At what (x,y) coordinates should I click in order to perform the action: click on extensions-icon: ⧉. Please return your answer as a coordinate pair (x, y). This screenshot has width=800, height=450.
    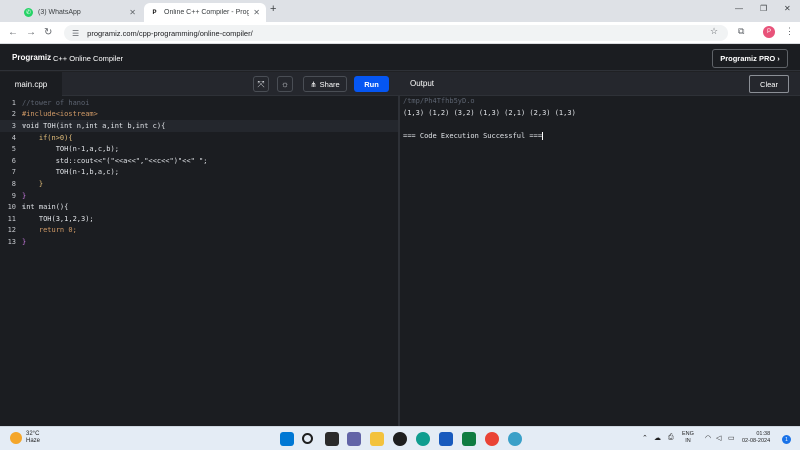
    Looking at the image, I should click on (741, 31).